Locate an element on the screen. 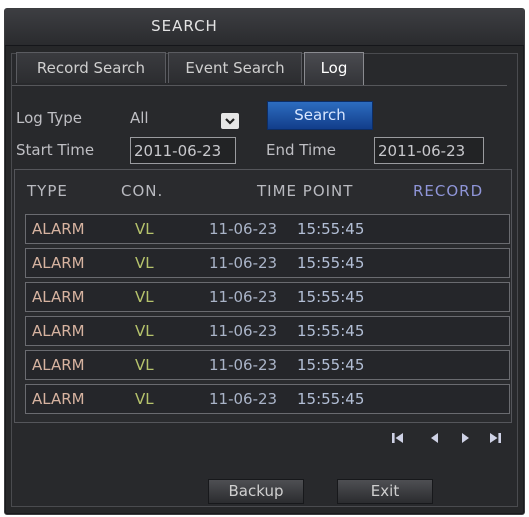  tab-divider is located at coordinates (259, 85).